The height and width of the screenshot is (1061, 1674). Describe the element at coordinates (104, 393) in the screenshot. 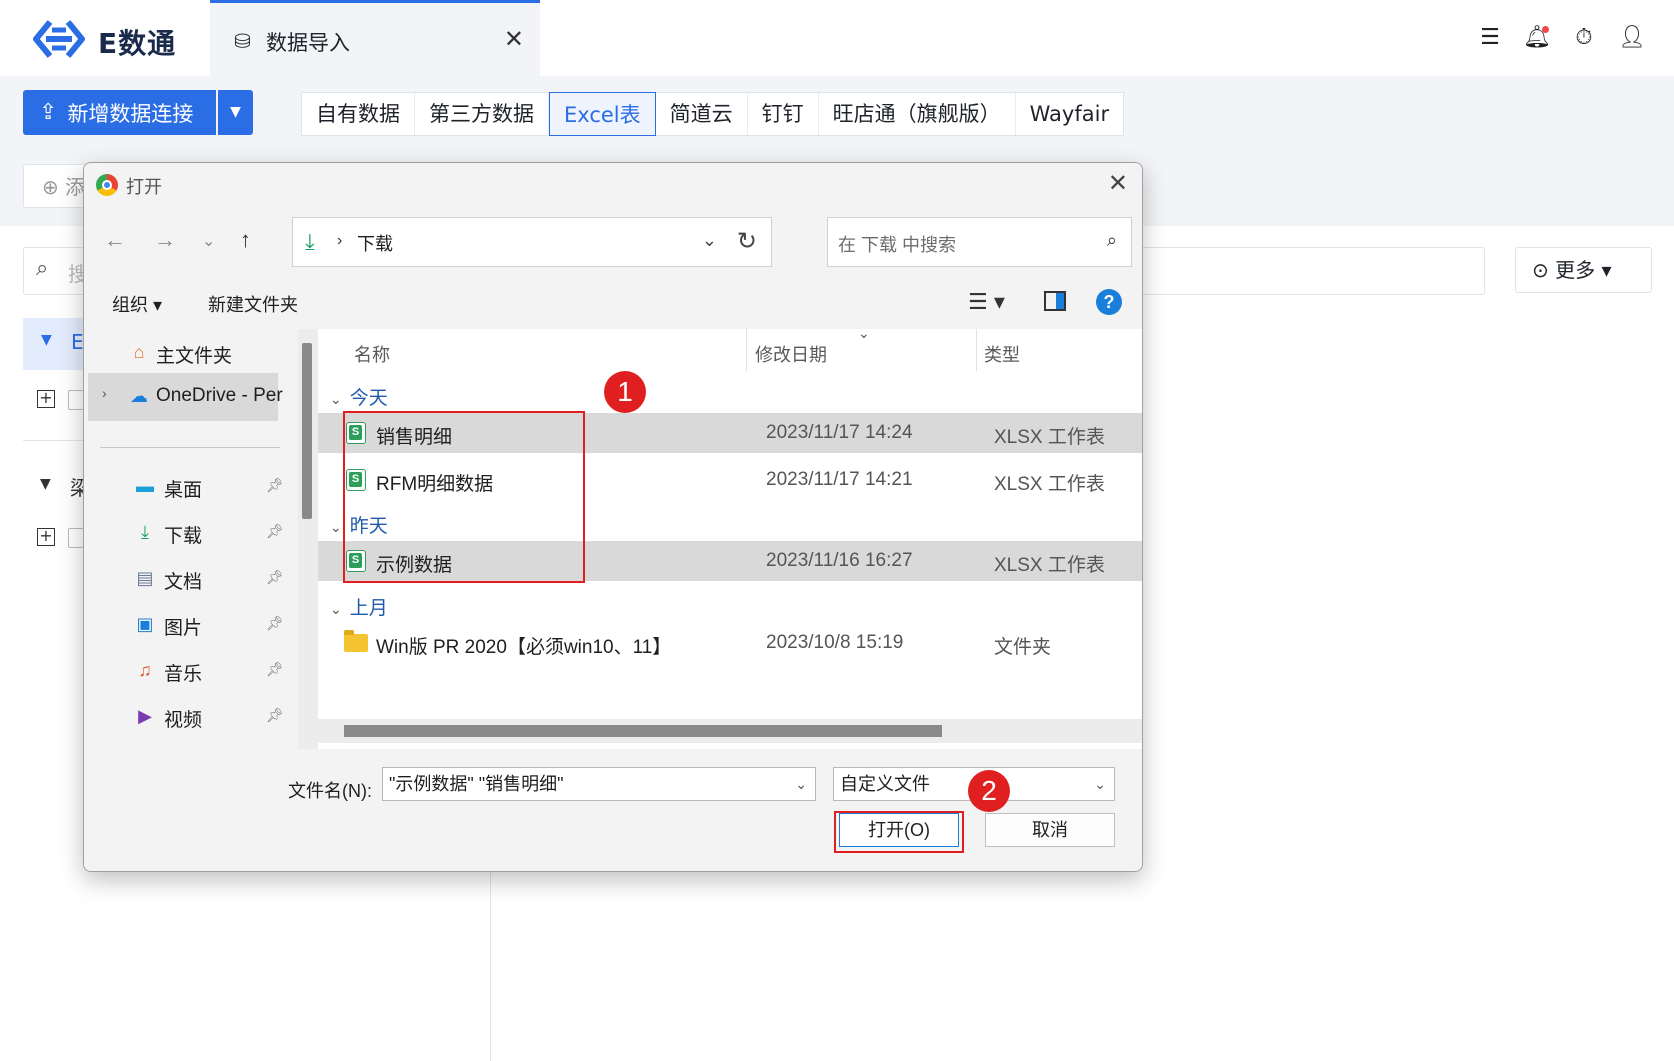

I see `chevron-right-icon: ›` at that location.